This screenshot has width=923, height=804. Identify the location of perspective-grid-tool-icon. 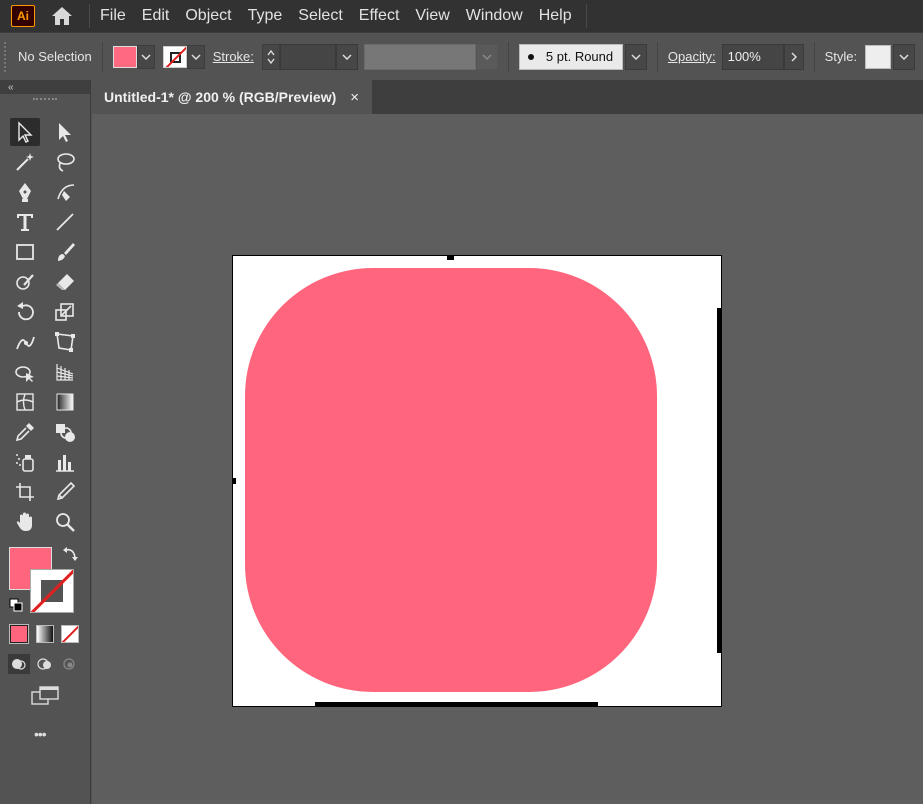
(65, 372).